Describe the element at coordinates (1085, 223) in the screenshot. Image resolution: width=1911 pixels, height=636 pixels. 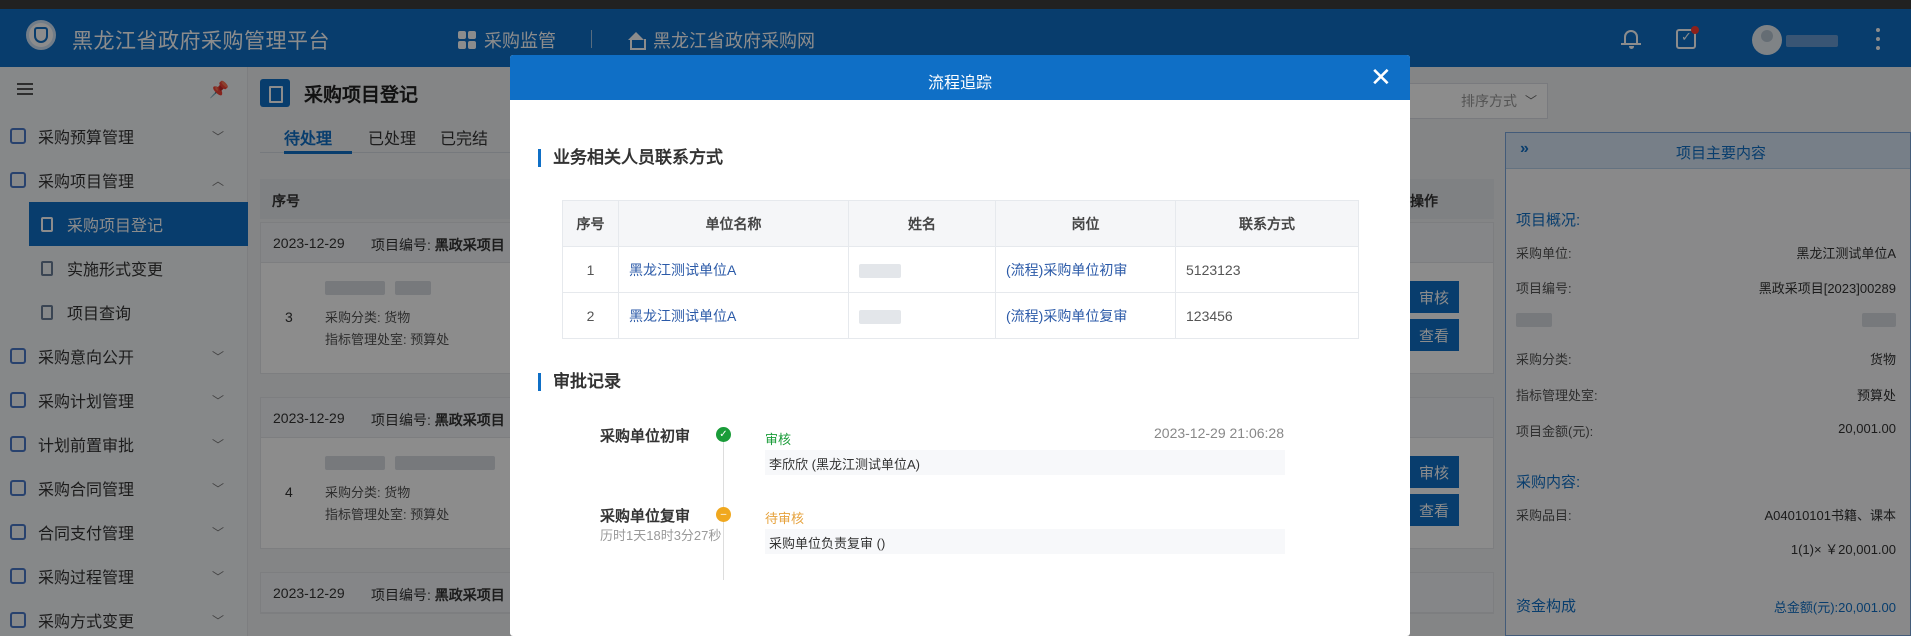
I see `col-post: 岗位` at that location.